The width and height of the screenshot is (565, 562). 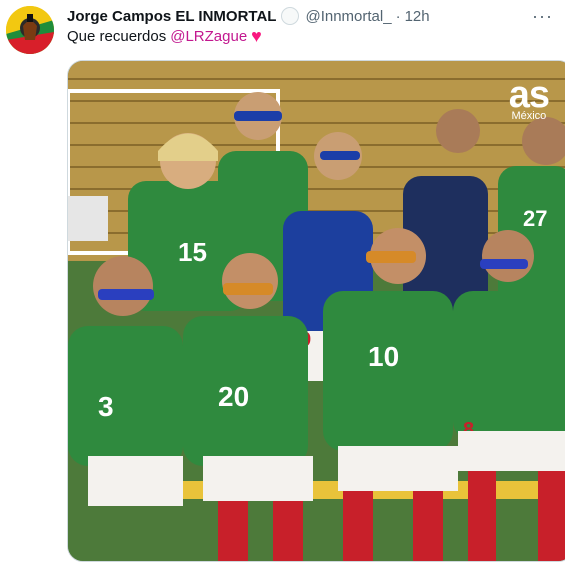 What do you see at coordinates (171, 16) in the screenshot?
I see `author-name: Jorge Campos EL INMORTAL` at bounding box center [171, 16].